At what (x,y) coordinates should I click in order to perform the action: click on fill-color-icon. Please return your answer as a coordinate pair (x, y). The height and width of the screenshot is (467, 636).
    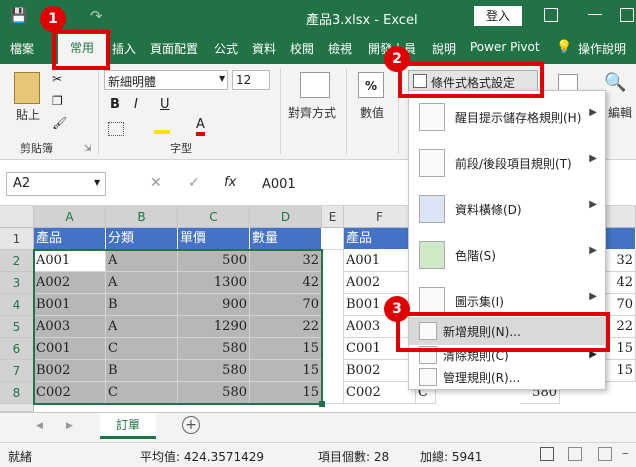
    Looking at the image, I should click on (162, 127).